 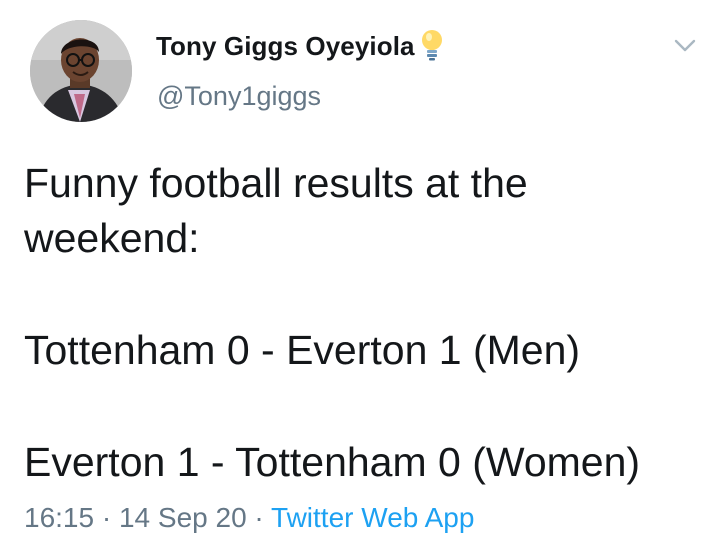 What do you see at coordinates (239, 96) in the screenshot?
I see `author-handle: @Tony1giggs` at bounding box center [239, 96].